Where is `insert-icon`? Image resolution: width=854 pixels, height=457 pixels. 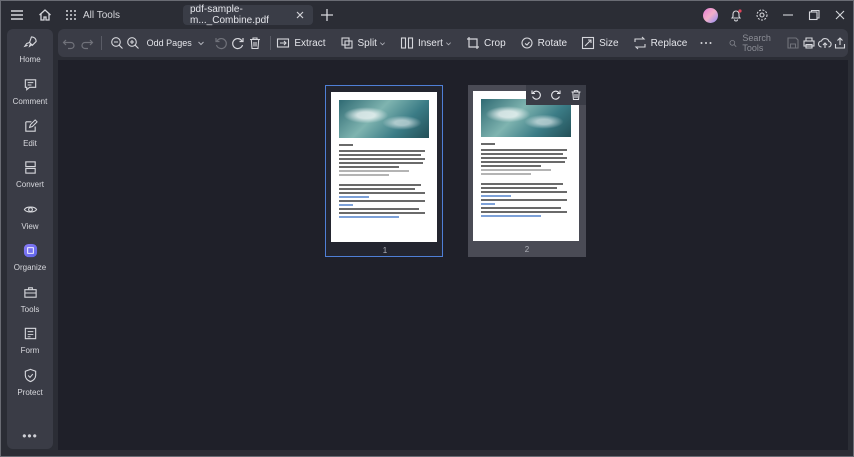
insert-icon is located at coordinates (407, 43).